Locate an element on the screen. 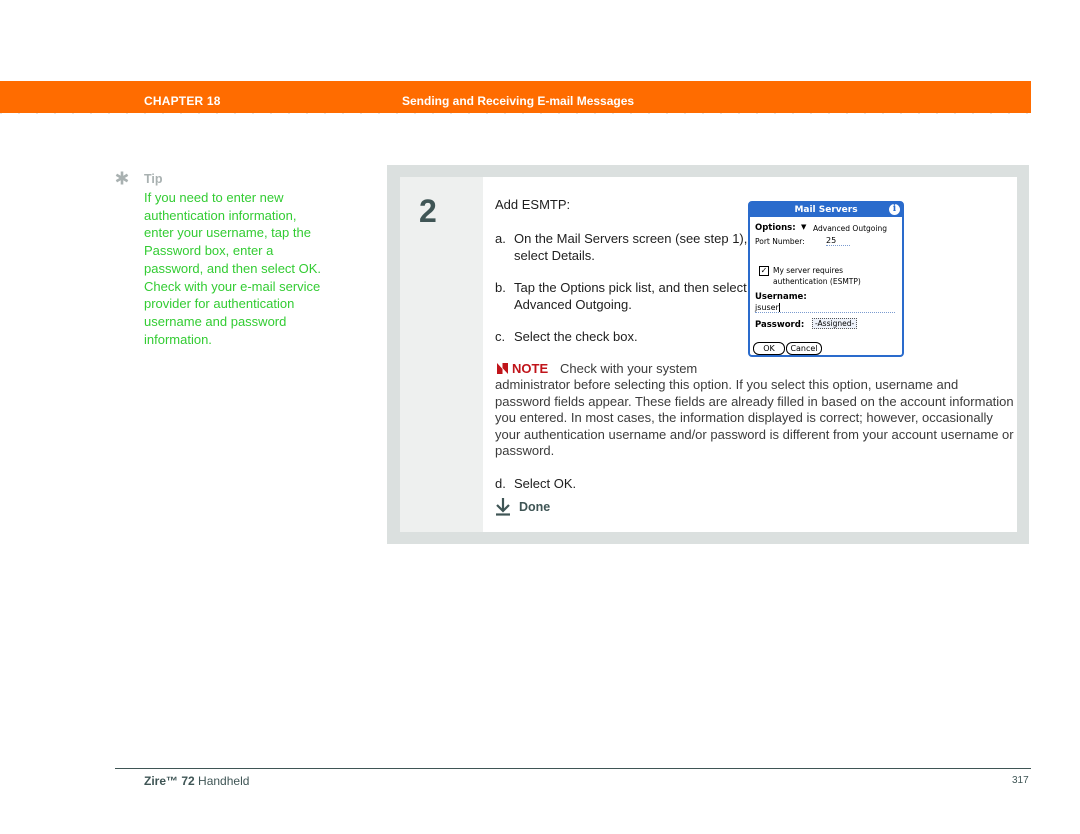 Image resolution: width=1080 pixels, height=834 pixels. esmtp-checkbox: ✓ is located at coordinates (764, 271).